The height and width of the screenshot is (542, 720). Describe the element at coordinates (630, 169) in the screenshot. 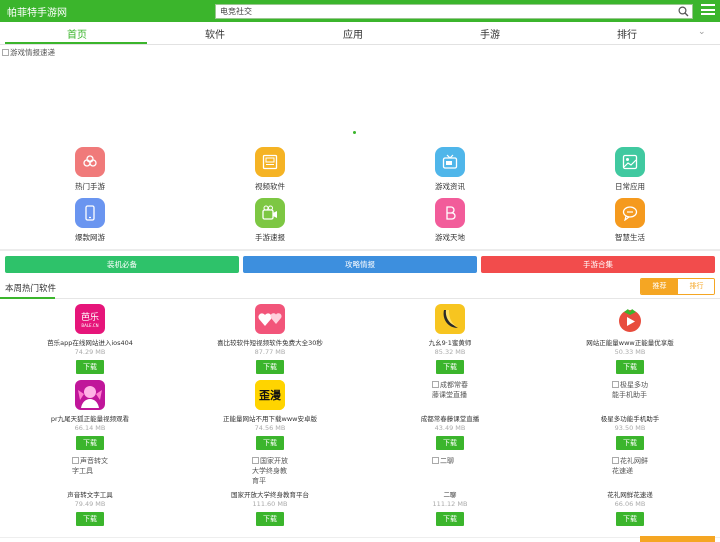

I see `category-daily-apps: 日常应用` at that location.